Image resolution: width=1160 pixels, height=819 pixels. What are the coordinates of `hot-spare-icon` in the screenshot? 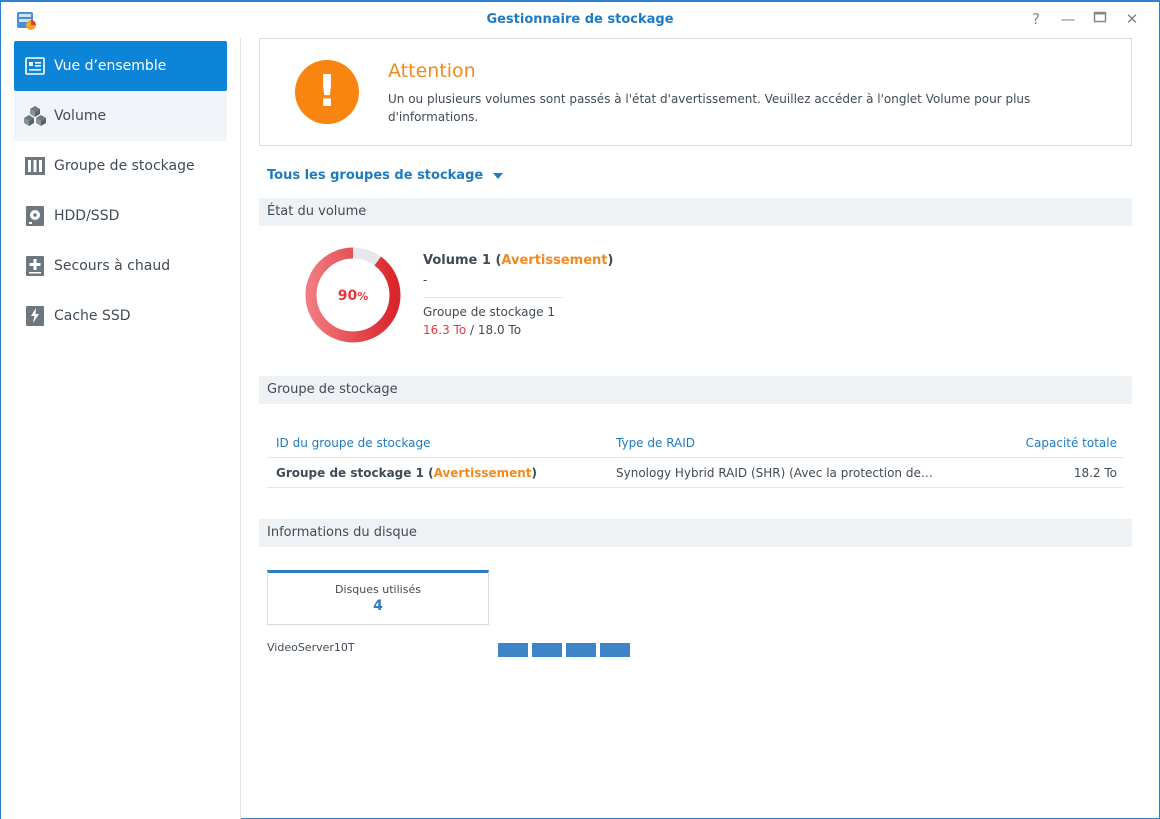 It's located at (35, 266).